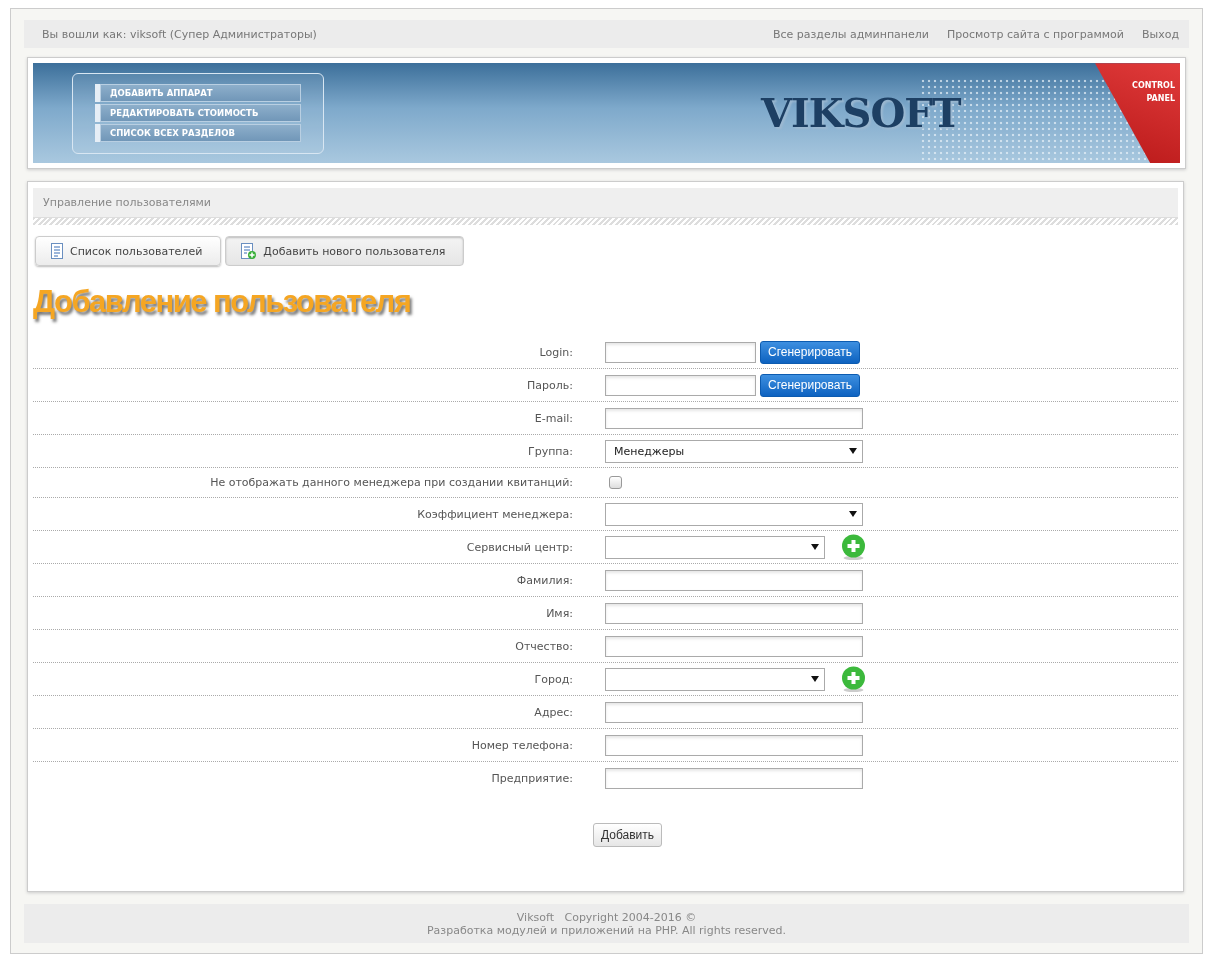 This screenshot has width=1210, height=960. I want to click on checkbox, so click(615, 483).